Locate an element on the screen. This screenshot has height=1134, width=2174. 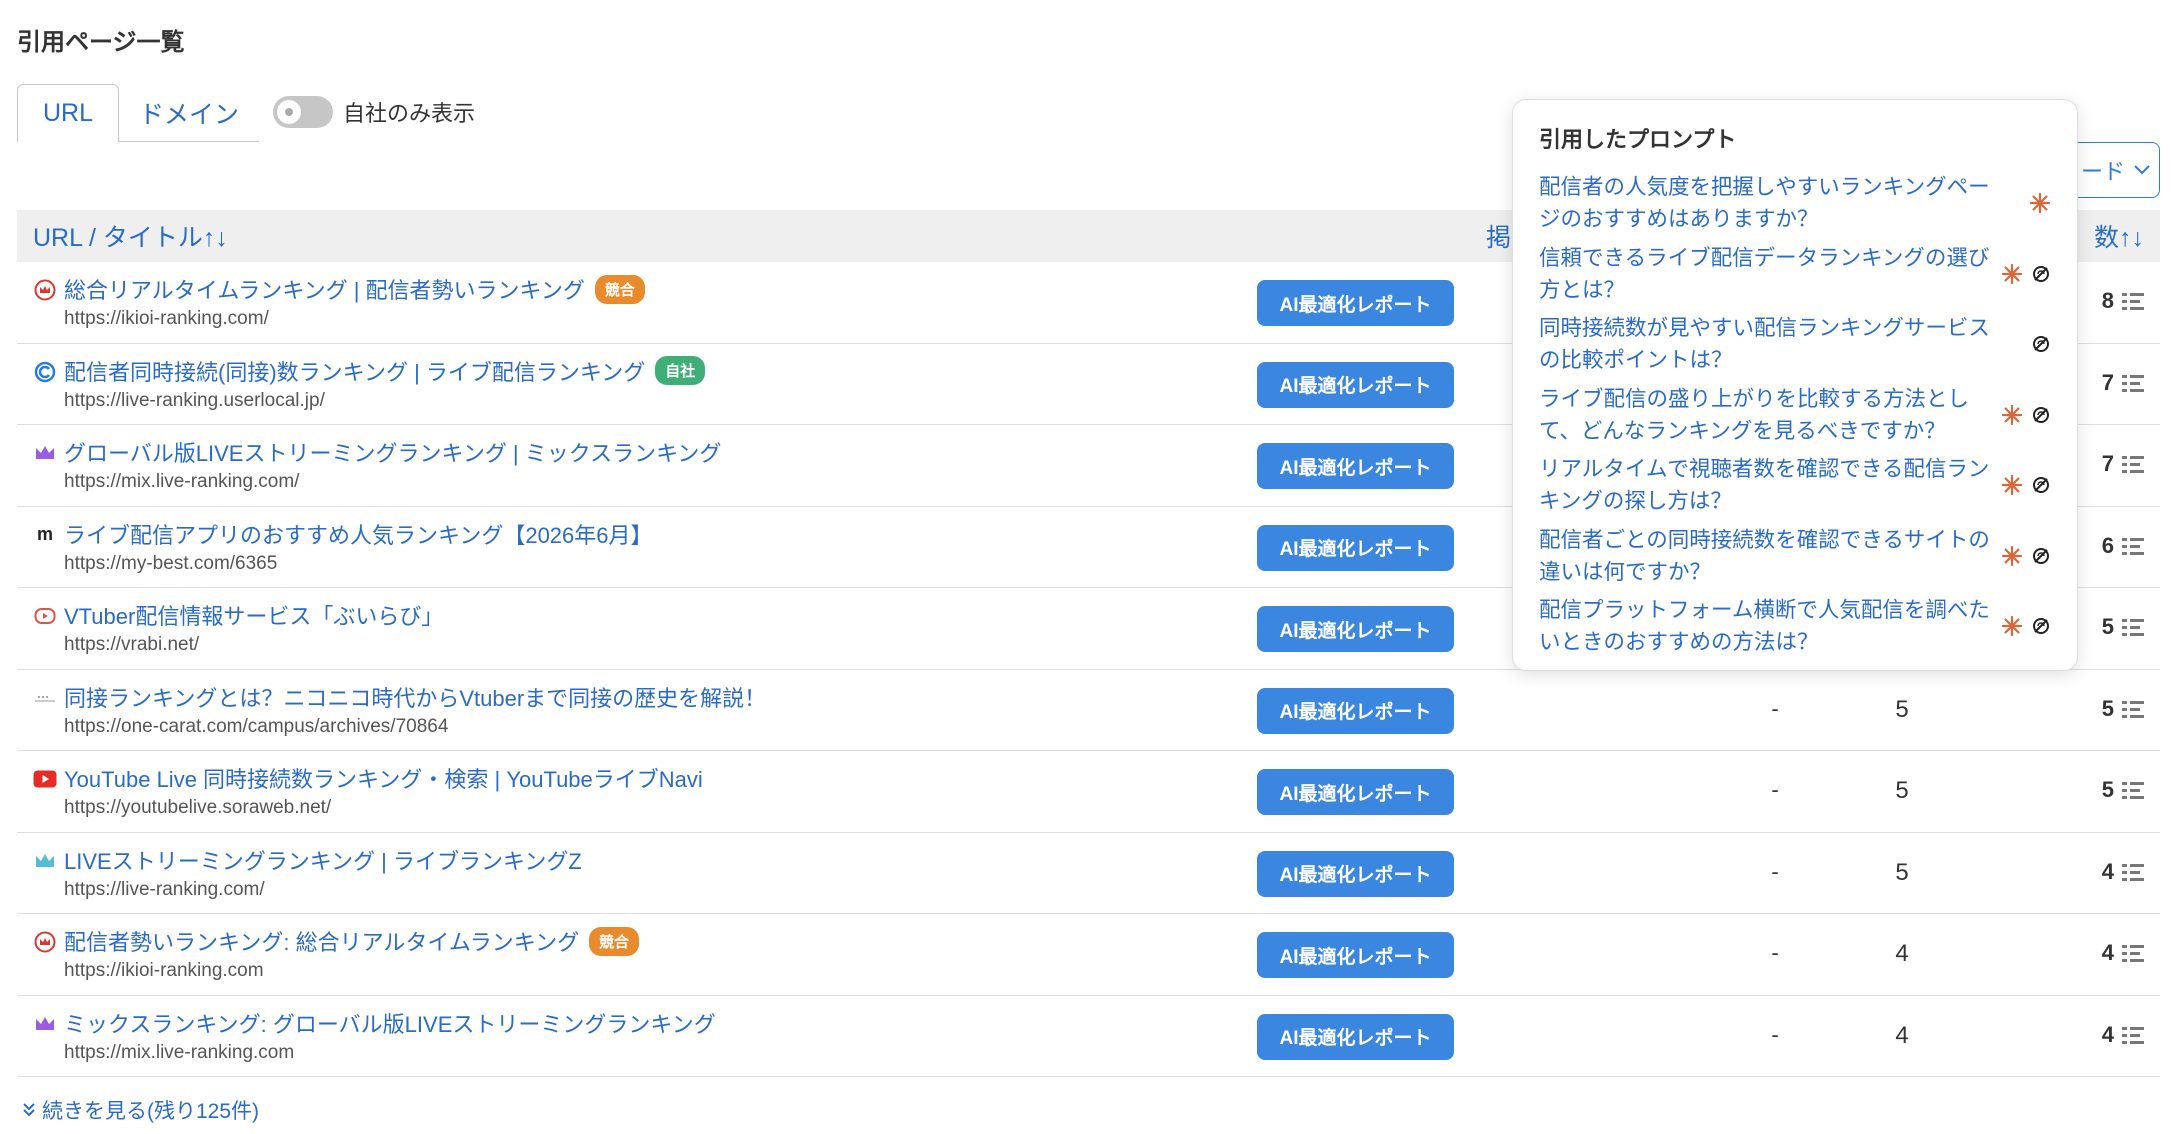
citation-count-value: 5 is located at coordinates (2107, 708).